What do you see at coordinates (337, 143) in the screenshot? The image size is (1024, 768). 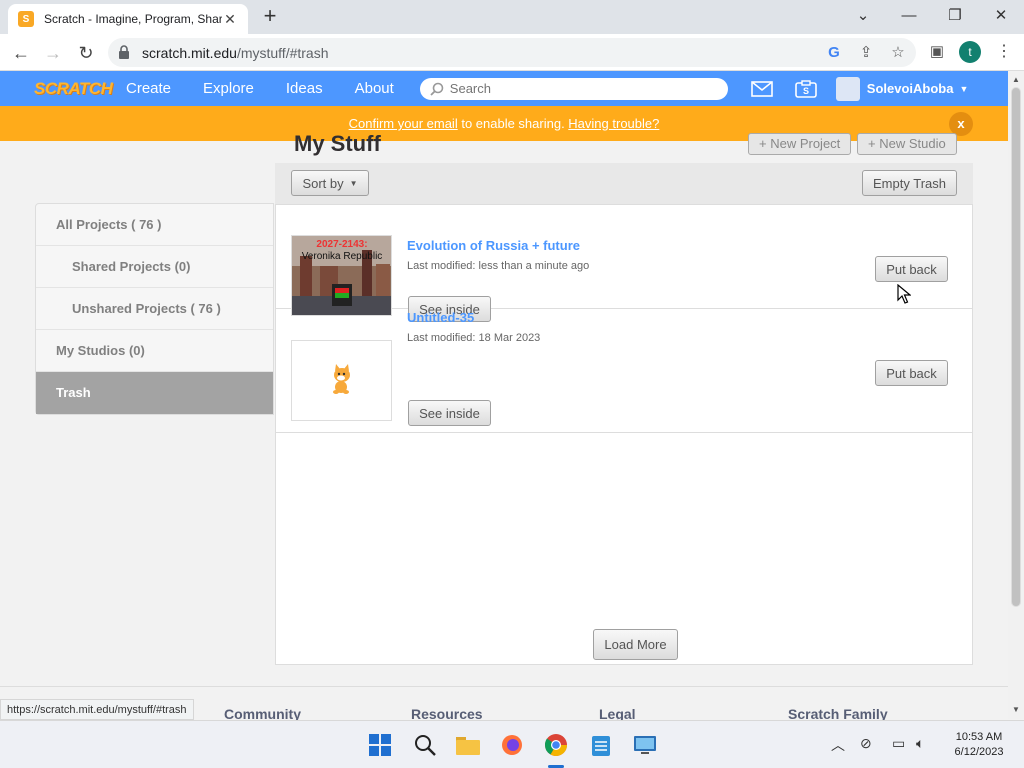 I see `page-title: My Stuff` at bounding box center [337, 143].